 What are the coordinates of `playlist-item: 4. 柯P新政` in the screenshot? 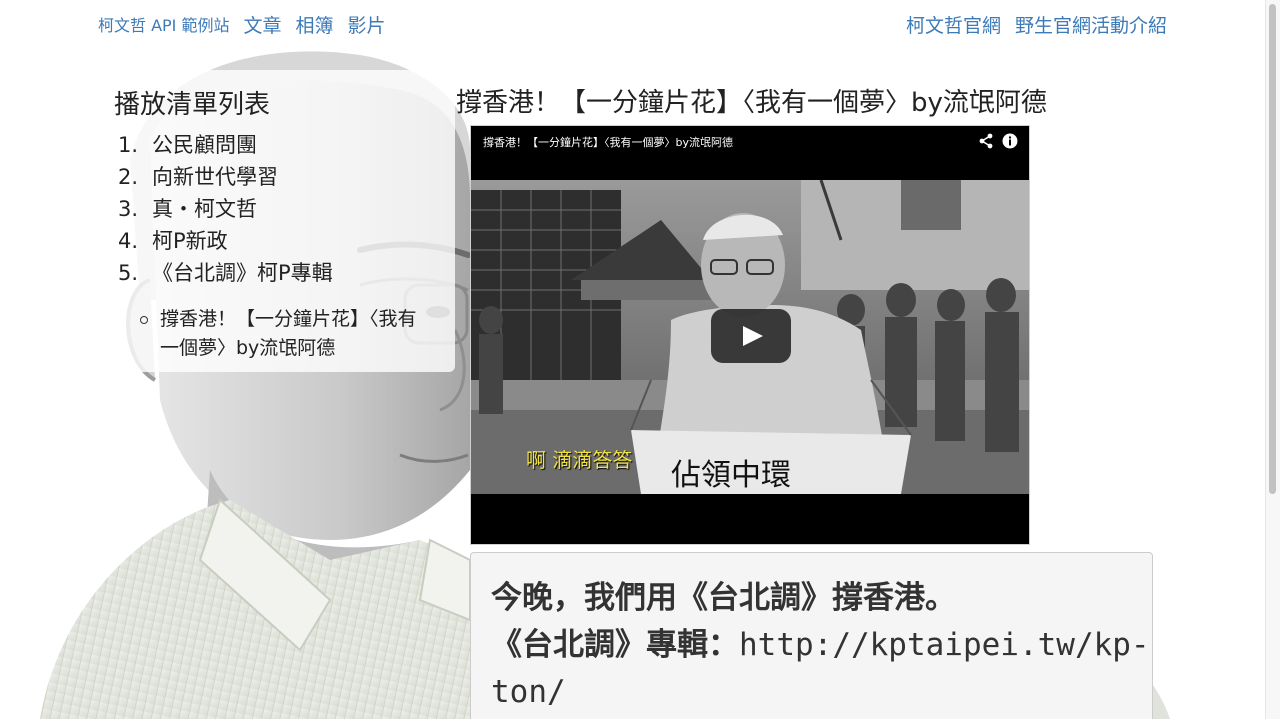 It's located at (279, 241).